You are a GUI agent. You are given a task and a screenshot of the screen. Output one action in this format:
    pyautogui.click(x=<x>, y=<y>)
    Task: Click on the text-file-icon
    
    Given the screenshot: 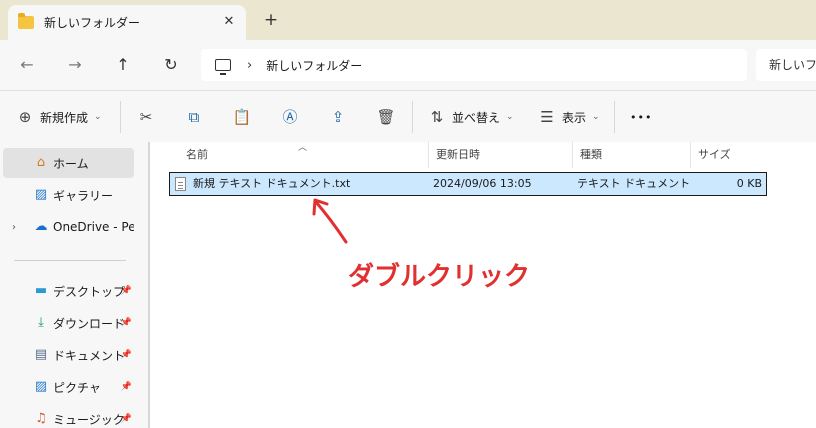 What is the action you would take?
    pyautogui.click(x=180, y=184)
    